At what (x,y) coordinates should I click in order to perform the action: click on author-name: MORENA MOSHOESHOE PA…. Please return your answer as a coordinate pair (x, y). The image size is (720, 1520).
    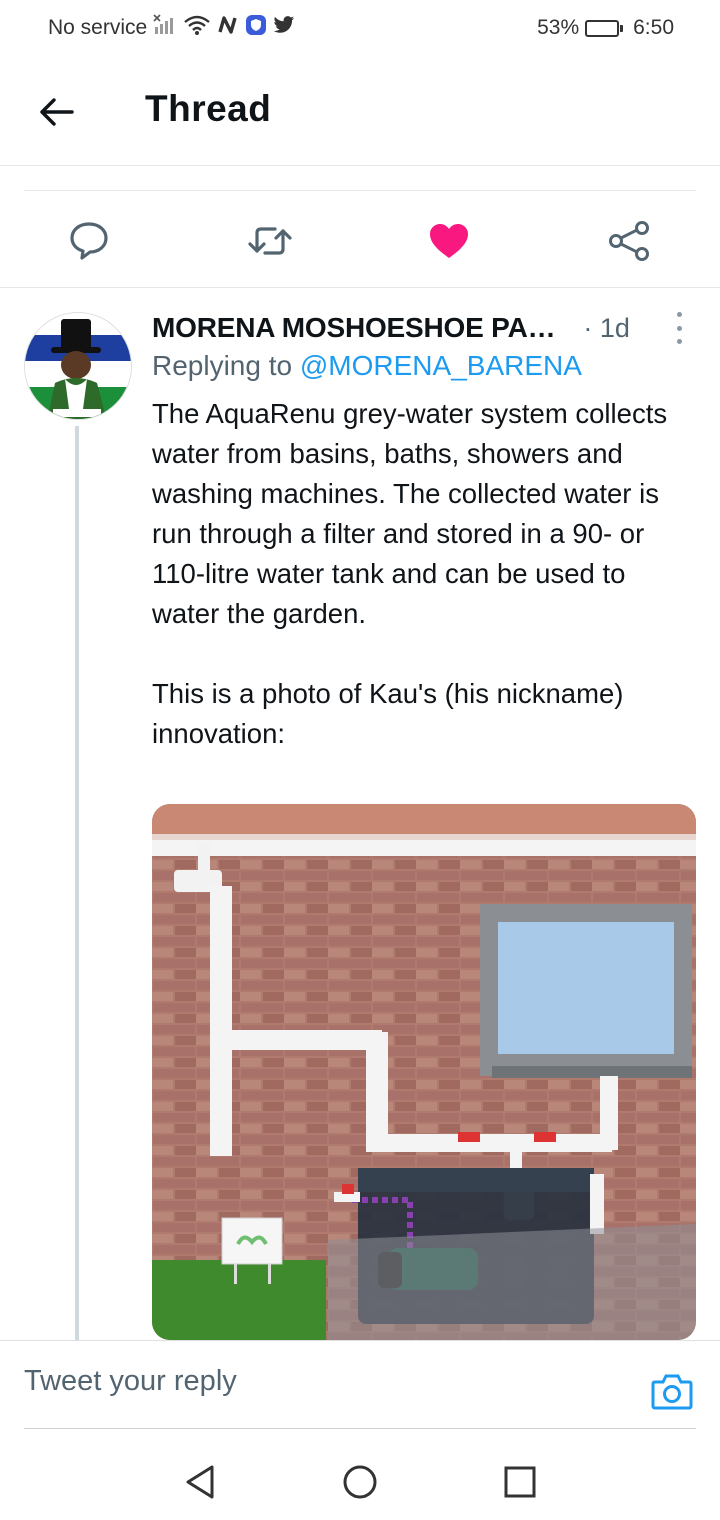
    Looking at the image, I should click on (353, 328).